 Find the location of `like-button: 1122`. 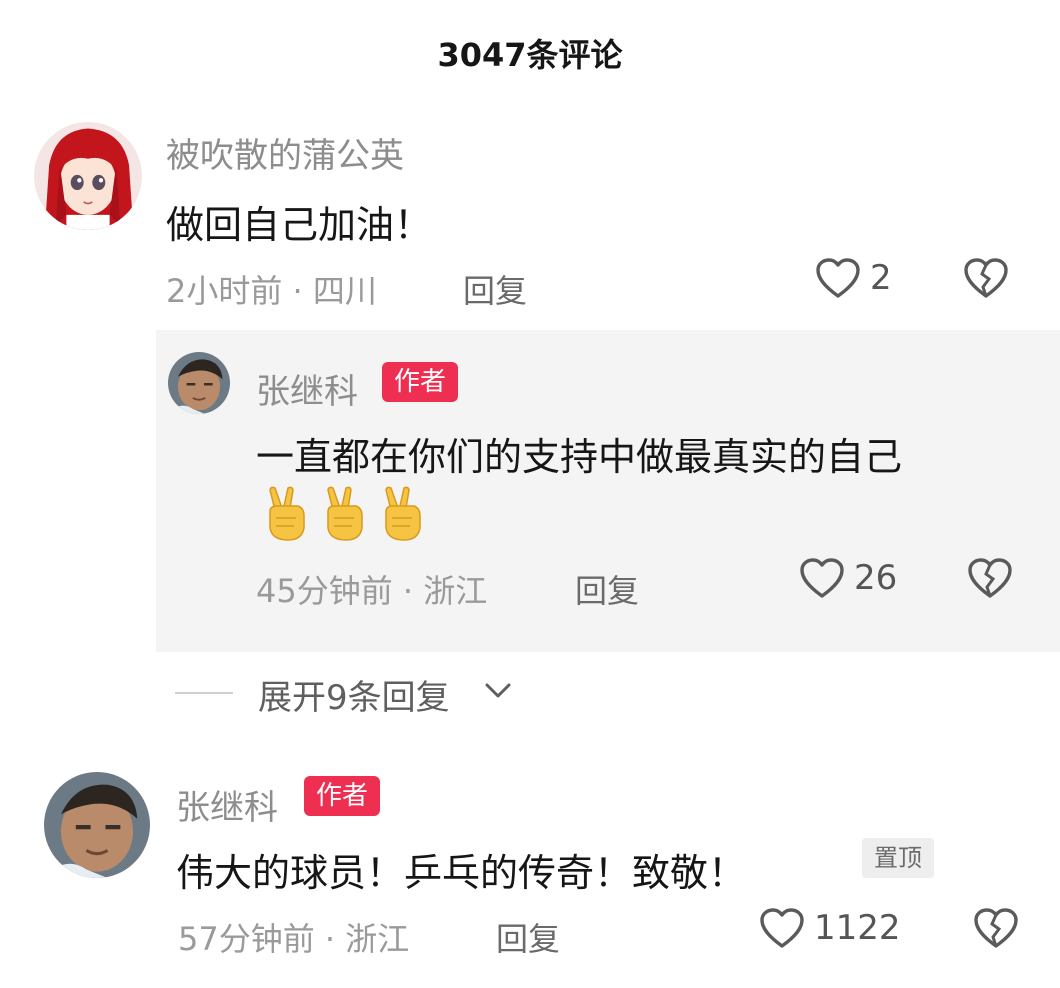

like-button: 1122 is located at coordinates (829, 928).